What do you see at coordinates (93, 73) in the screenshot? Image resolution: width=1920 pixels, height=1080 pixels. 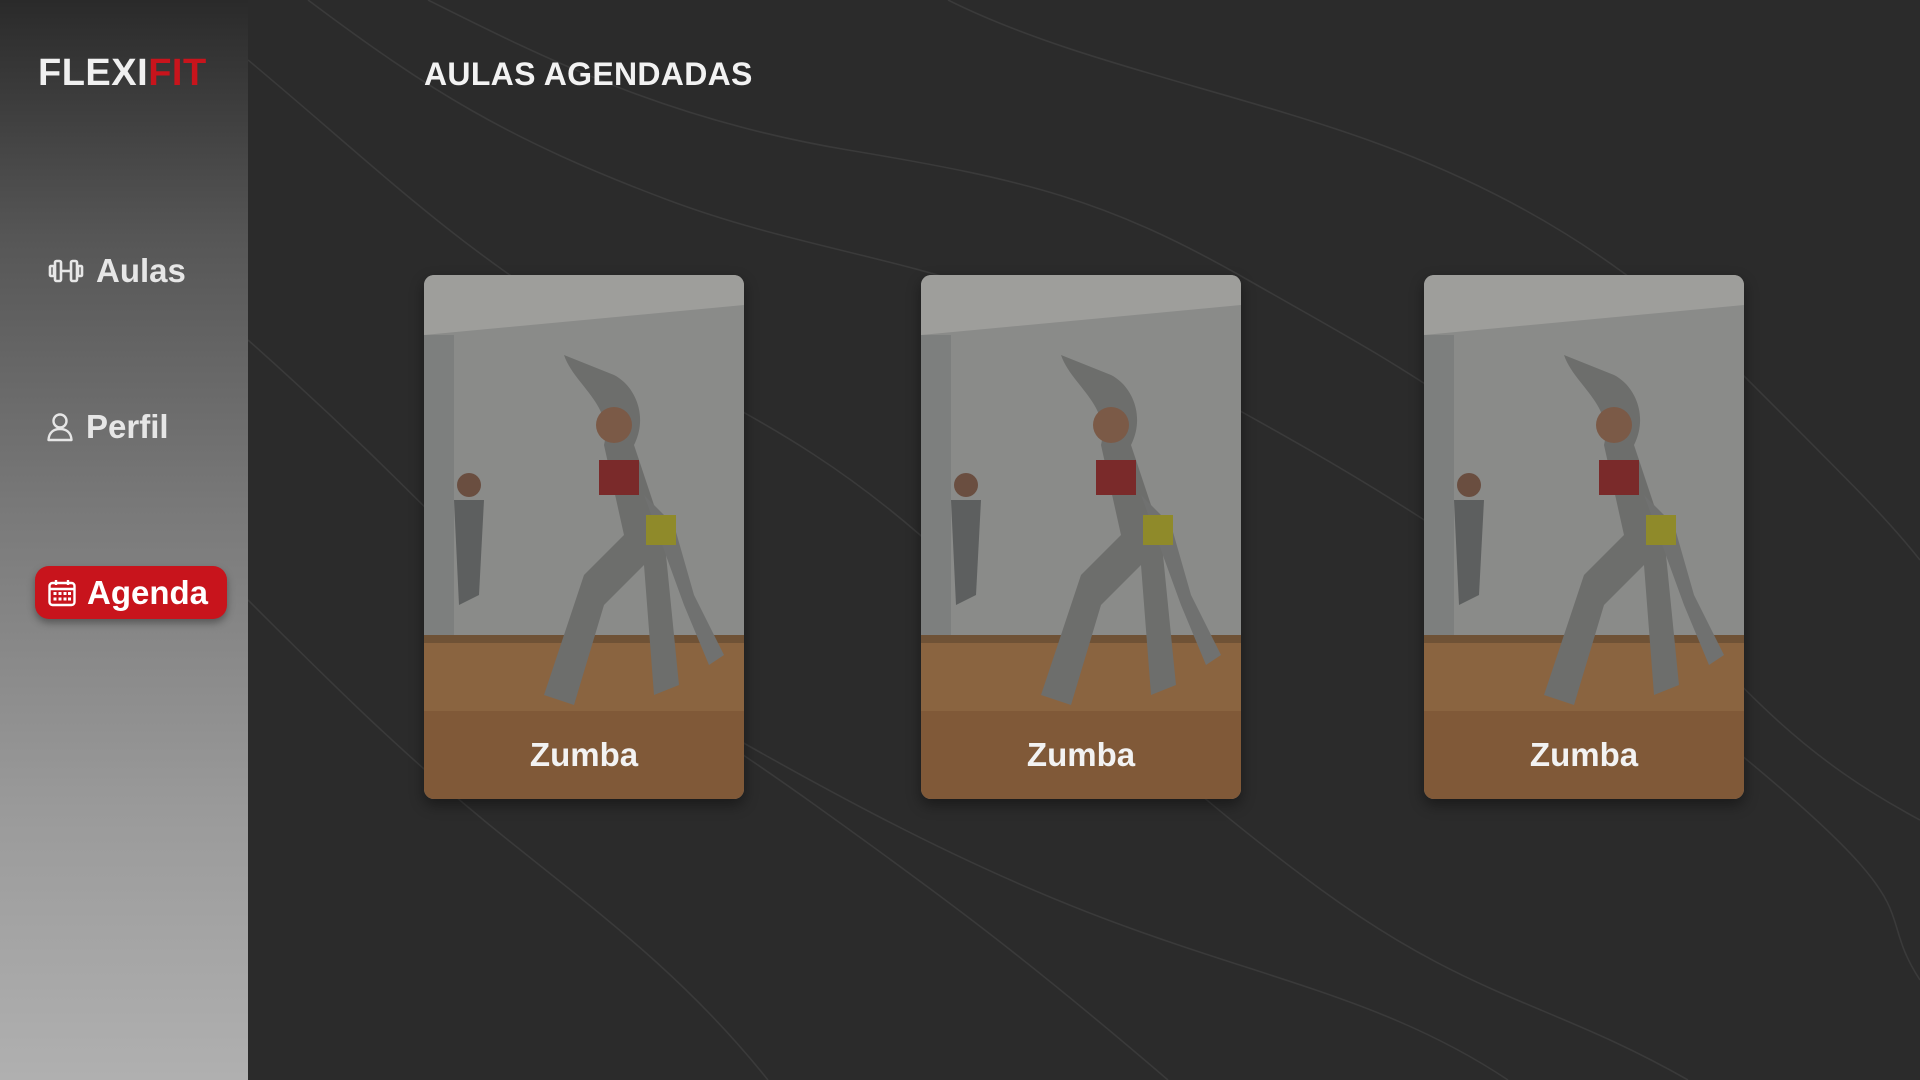 I see `logo-primary: FLEXI` at bounding box center [93, 73].